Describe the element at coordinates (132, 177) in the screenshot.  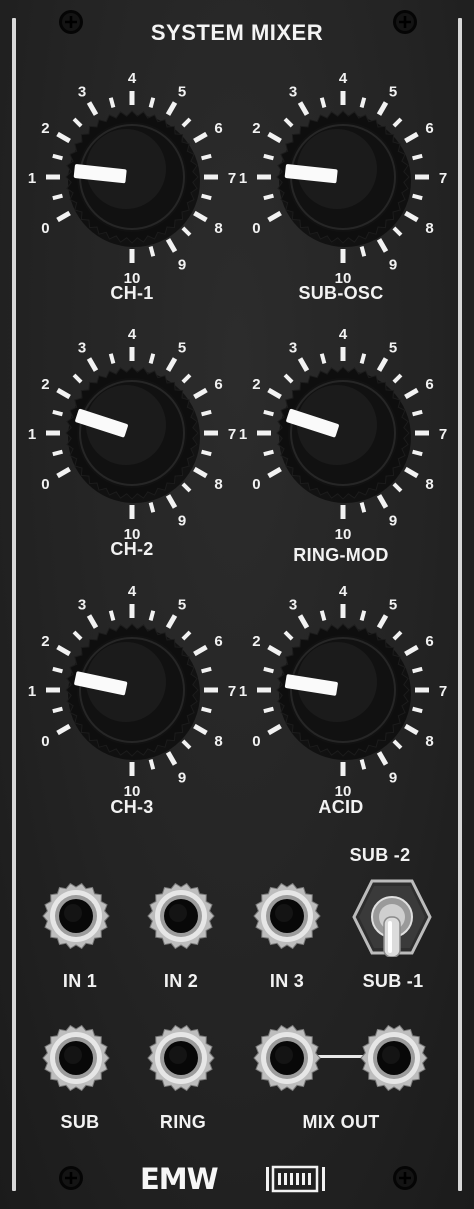
I see `knob-ch1: 012345678910` at that location.